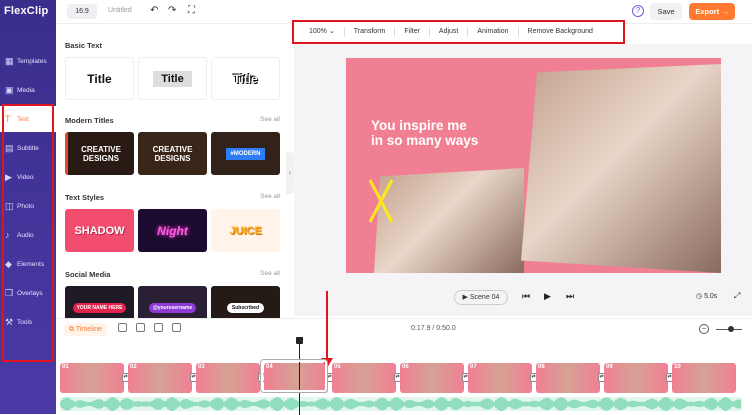  I want to click on audio-waveform, so click(400, 404).